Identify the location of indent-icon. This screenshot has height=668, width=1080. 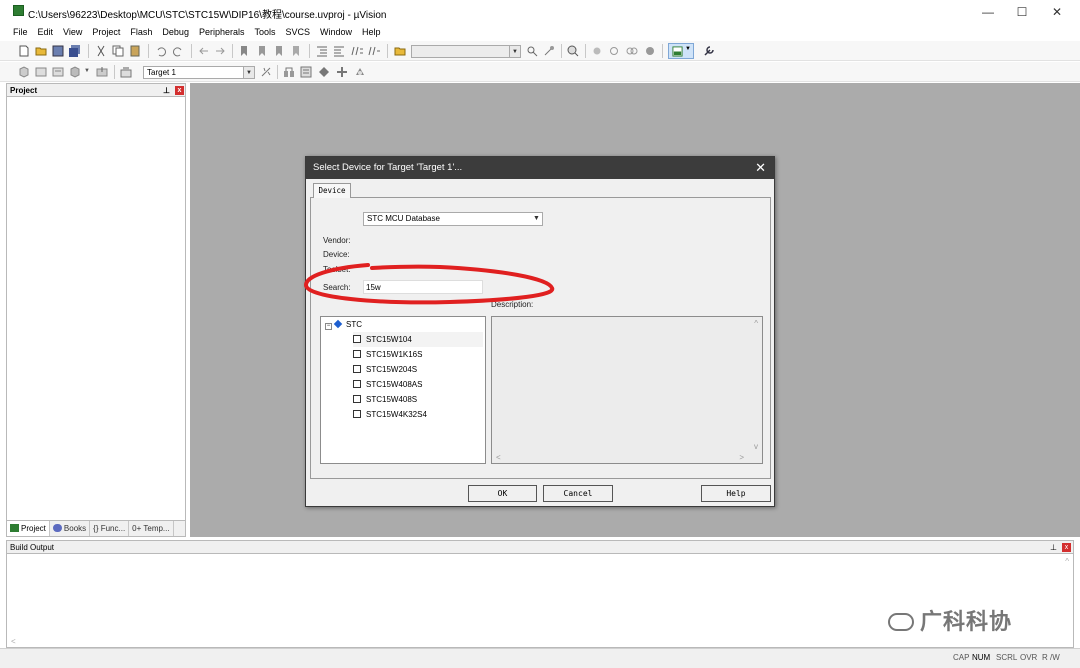
(322, 51).